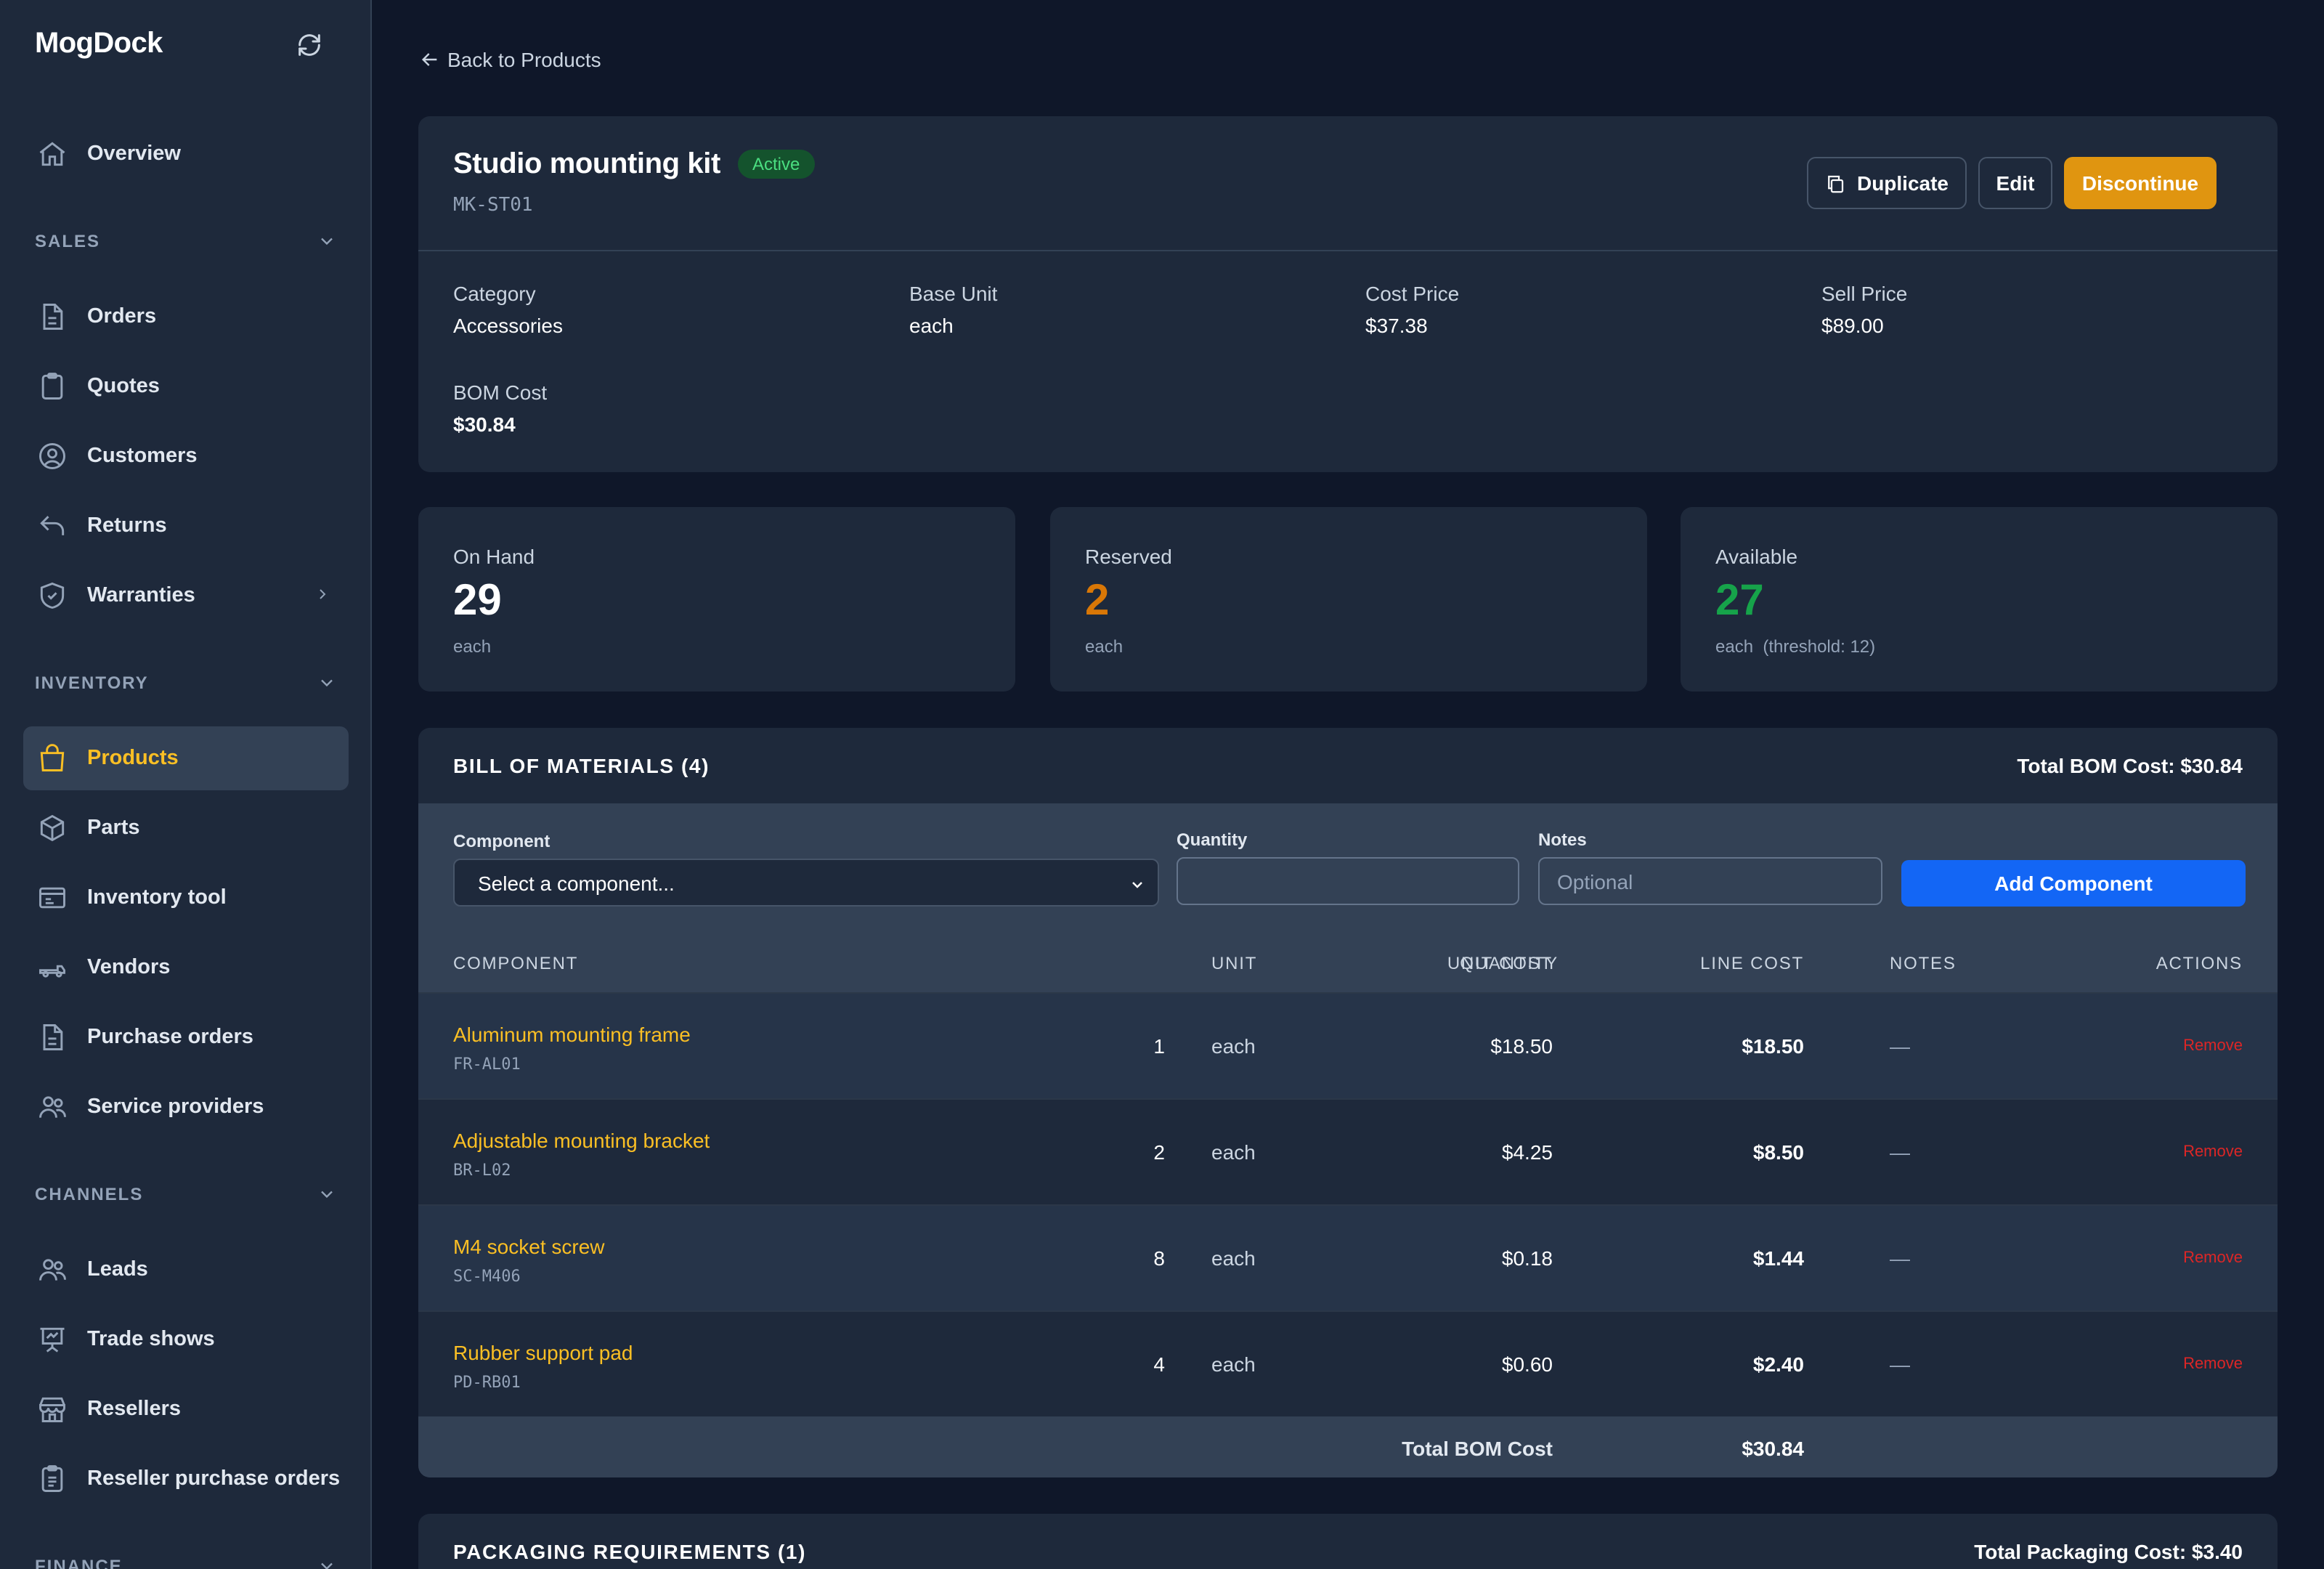 This screenshot has width=2324, height=1569. What do you see at coordinates (1527, 1364) in the screenshot?
I see `unit-cost-cell: $0.60` at bounding box center [1527, 1364].